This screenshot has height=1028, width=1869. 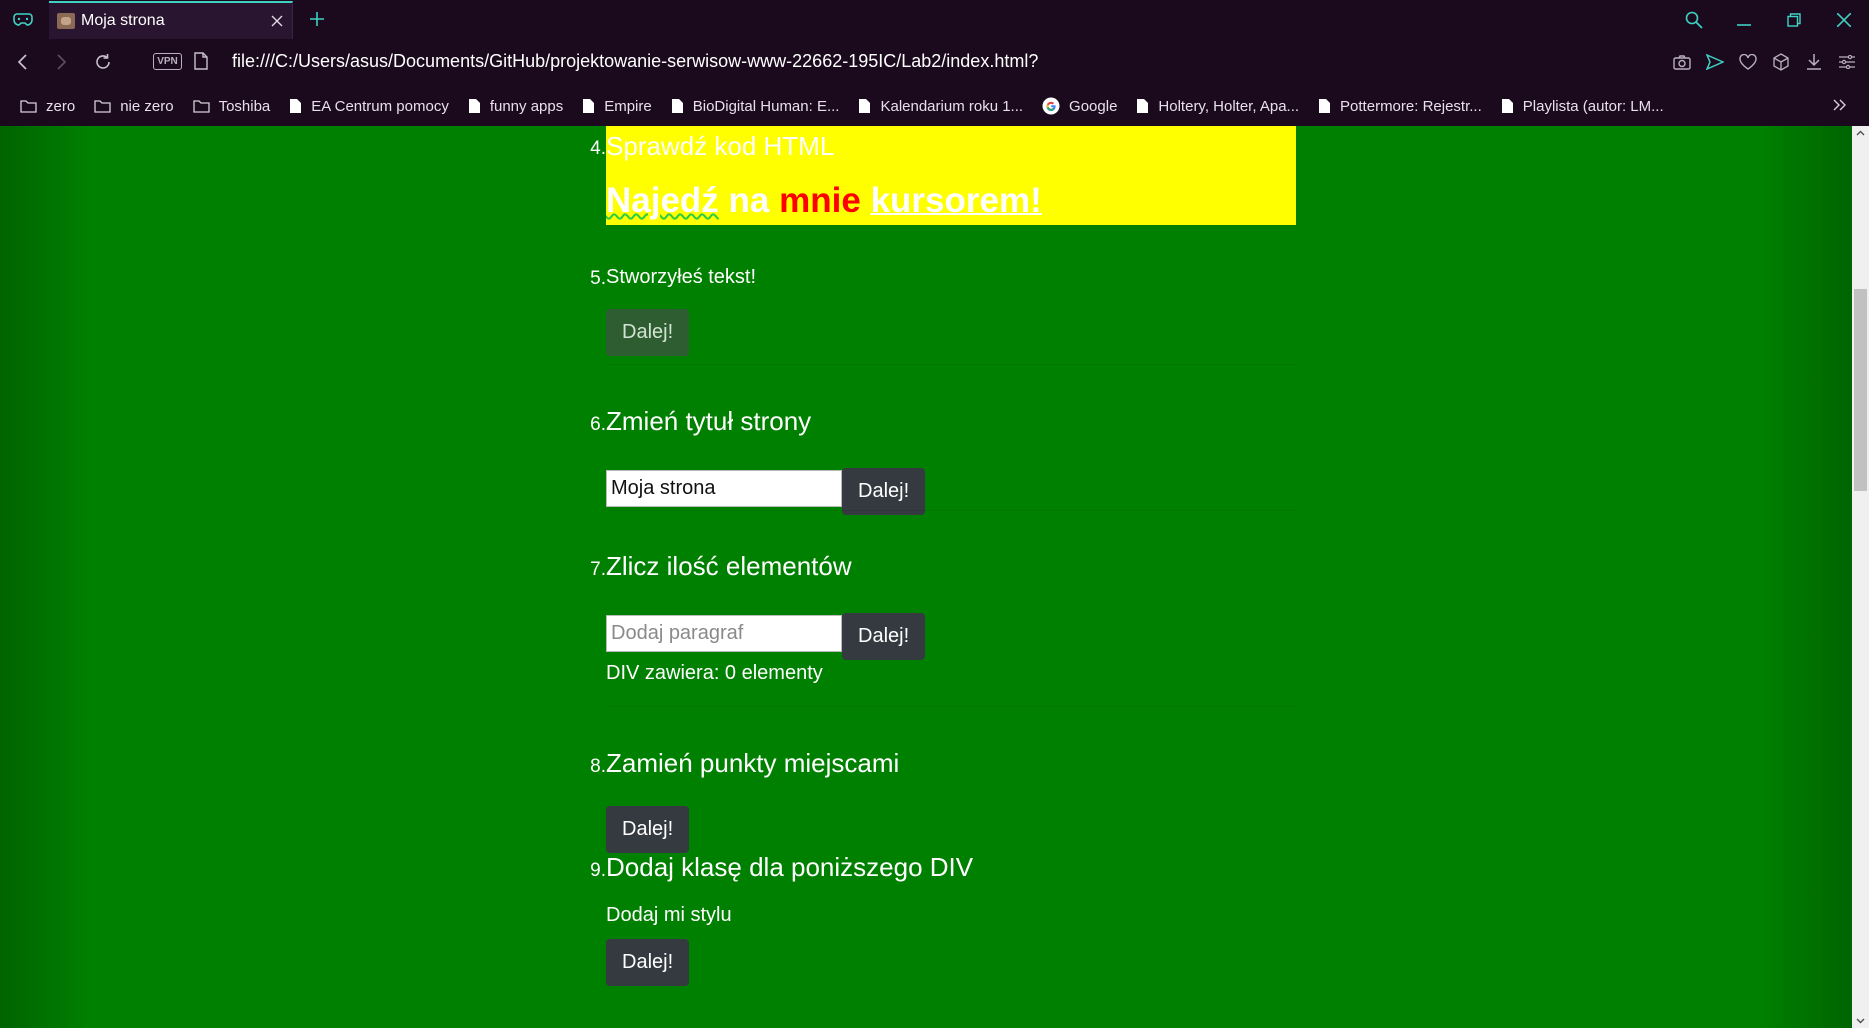 What do you see at coordinates (628, 106) in the screenshot?
I see `bookmark-label: Empire` at bounding box center [628, 106].